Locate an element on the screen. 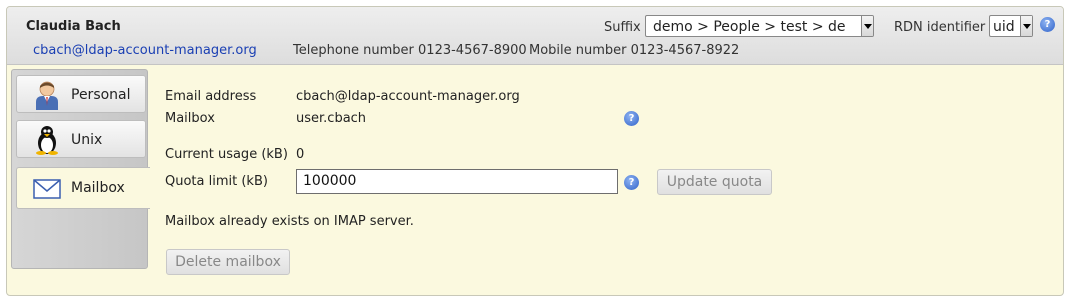  tab-unix: Unix is located at coordinates (81, 139).